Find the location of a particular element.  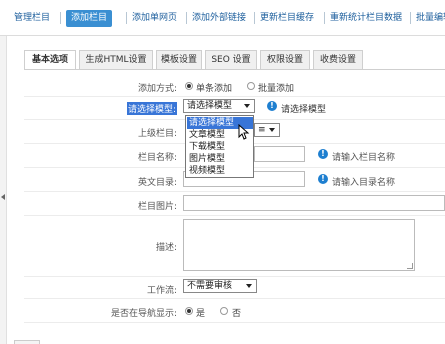

workflow-select: 不需要审核 is located at coordinates (220, 286).